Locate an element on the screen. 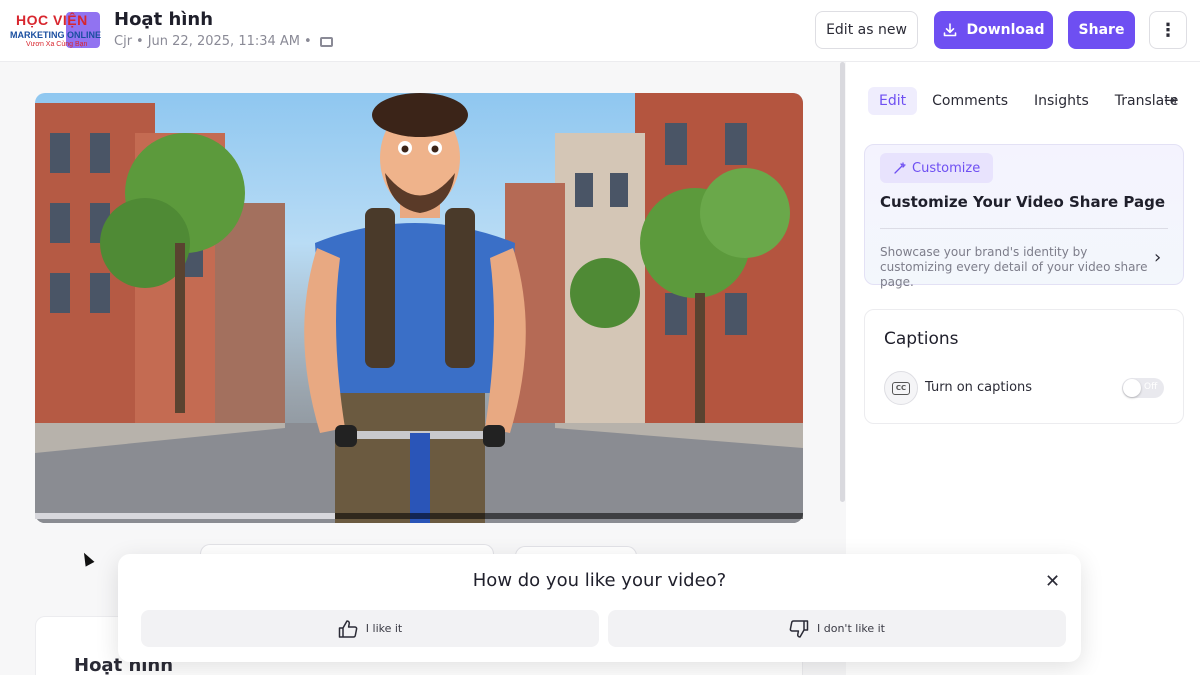 The width and height of the screenshot is (1200, 675). collapse-panel-icon: ⇥ is located at coordinates (1170, 100).